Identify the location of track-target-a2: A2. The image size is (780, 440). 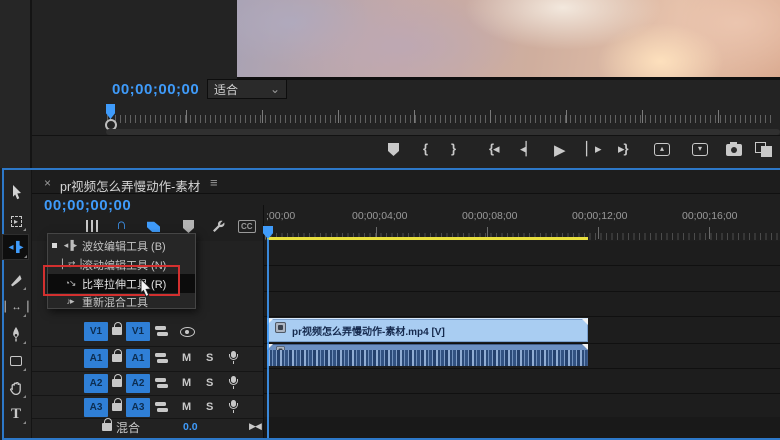
(138, 383).